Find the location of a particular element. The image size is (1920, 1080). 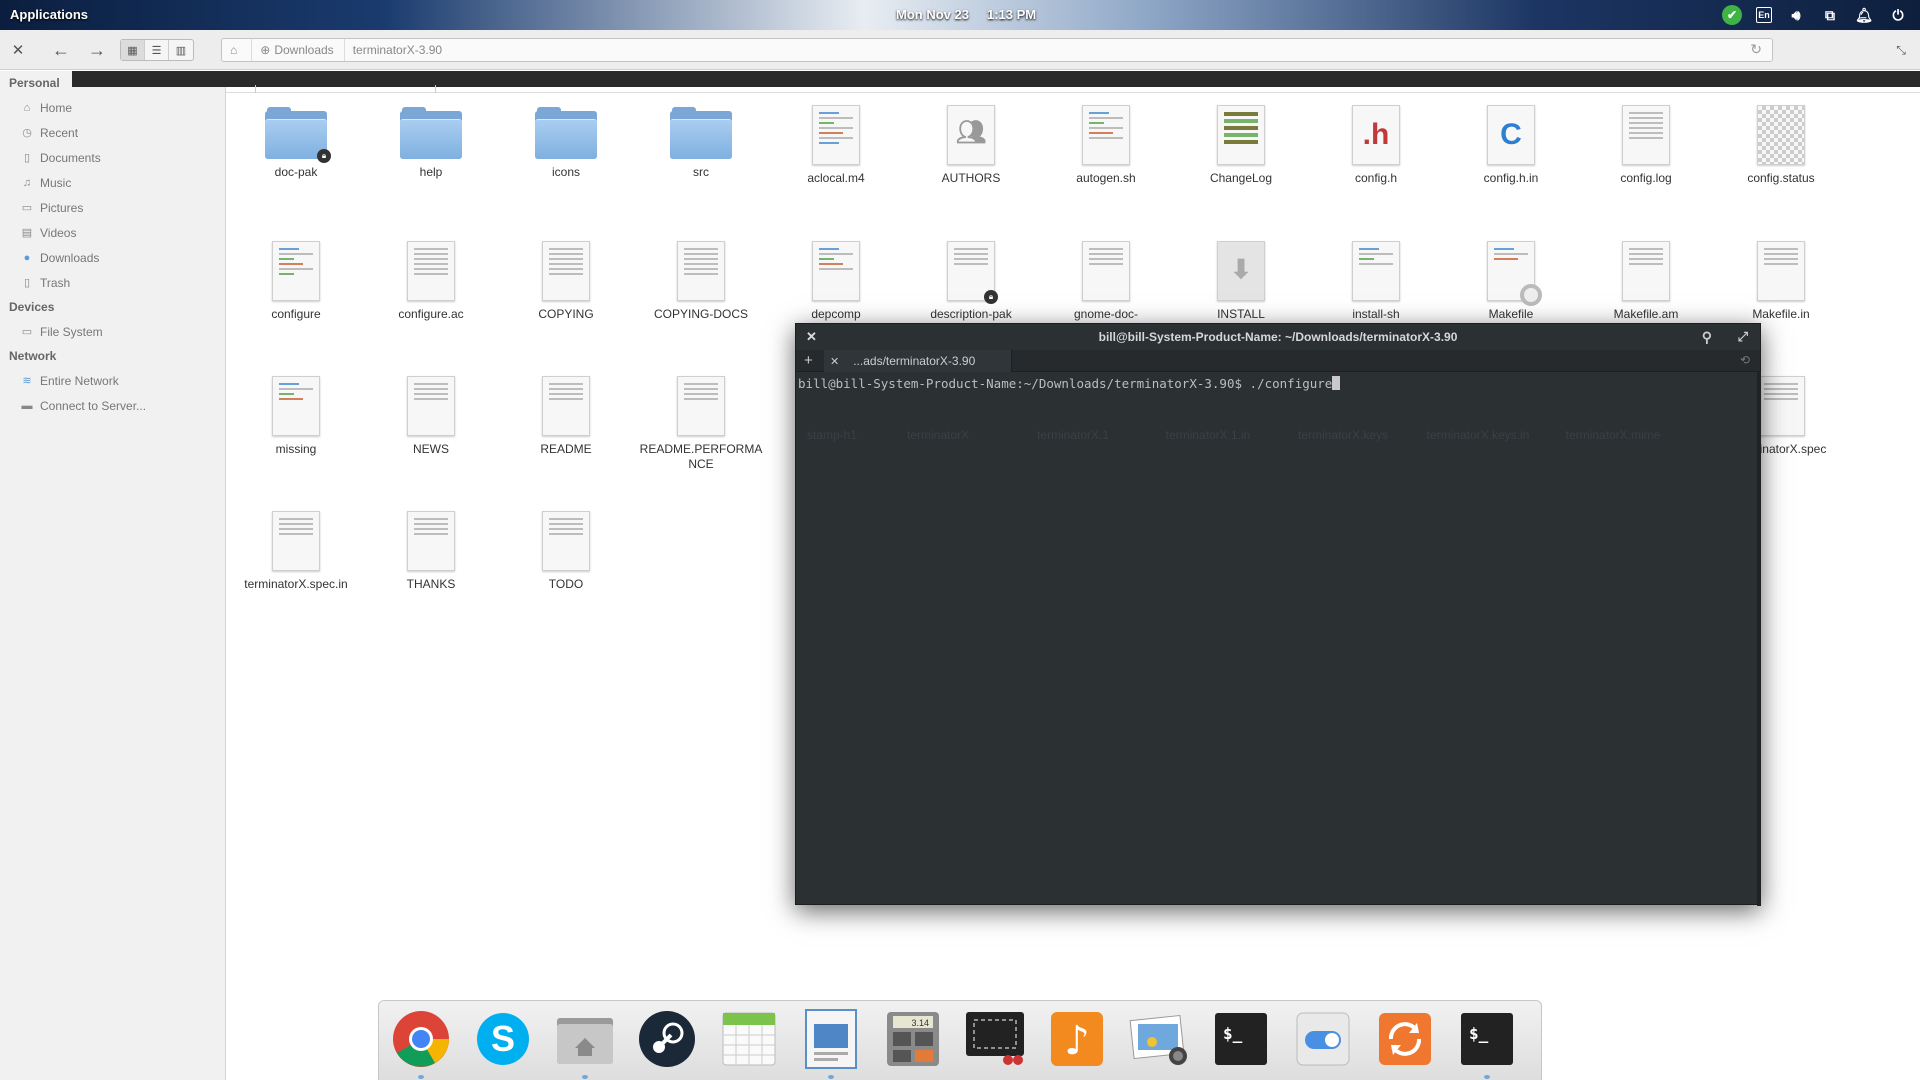

file-item: ChangeLog is located at coordinates (1241, 145).